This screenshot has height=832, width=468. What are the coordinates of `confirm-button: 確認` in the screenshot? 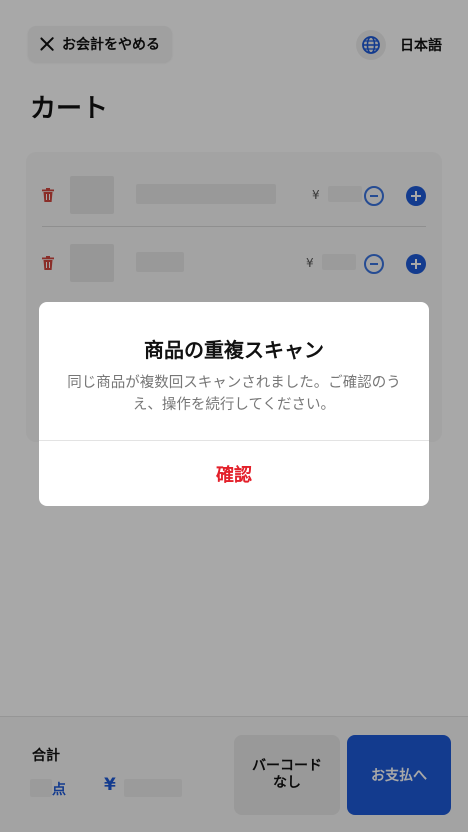 It's located at (234, 473).